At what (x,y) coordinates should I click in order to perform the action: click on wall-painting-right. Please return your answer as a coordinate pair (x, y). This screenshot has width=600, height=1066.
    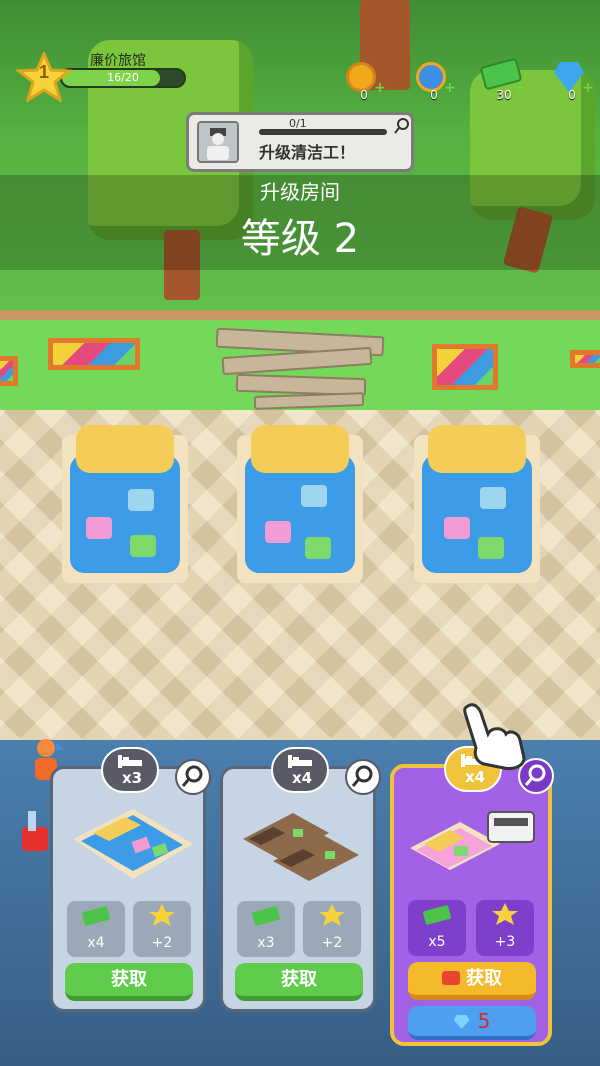
    Looking at the image, I should click on (465, 367).